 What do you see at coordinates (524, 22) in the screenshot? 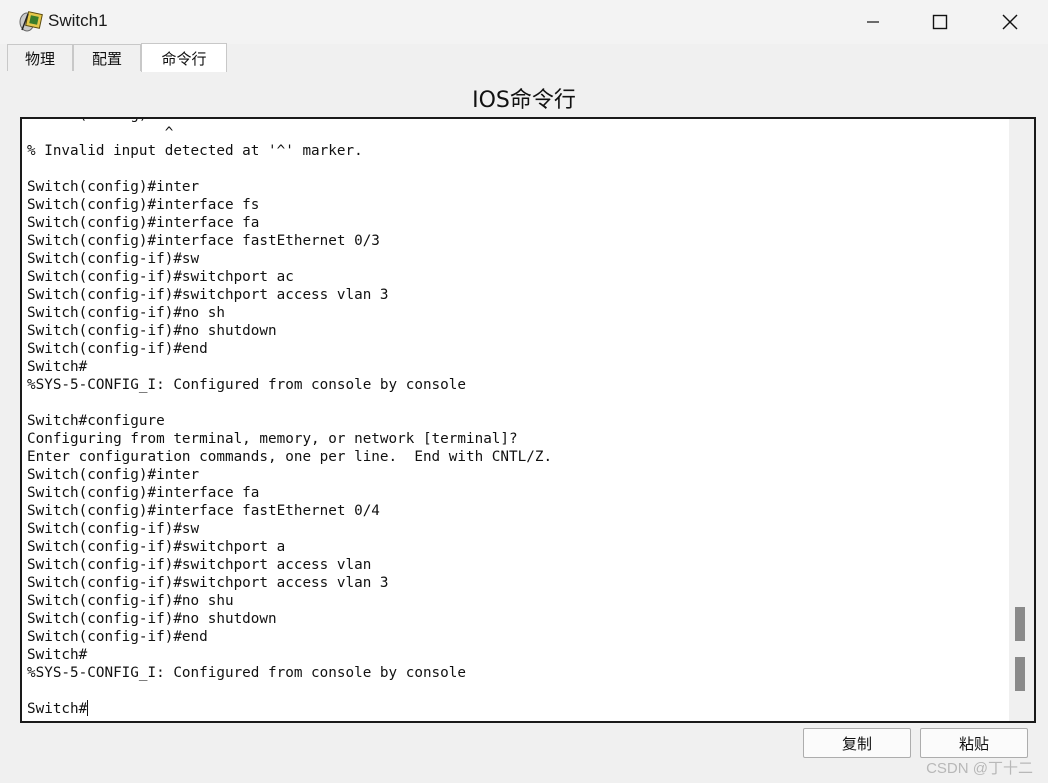
I see `title-bar: Switch1` at bounding box center [524, 22].